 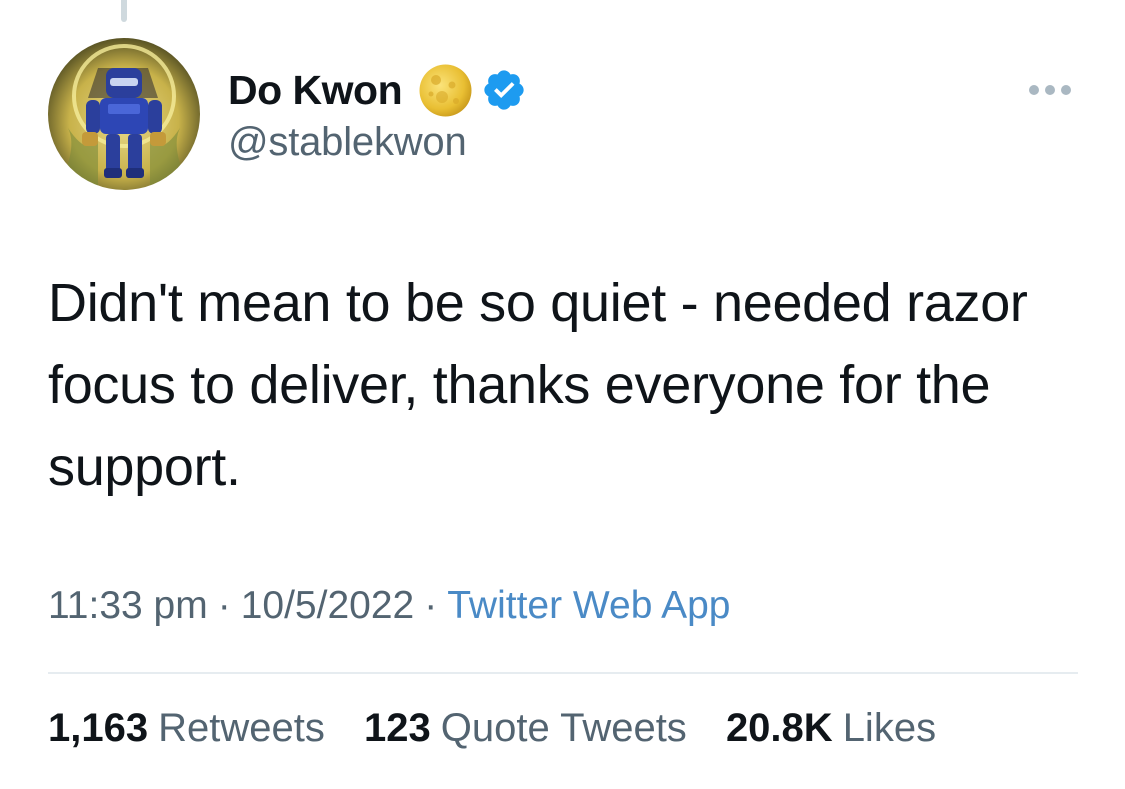 I want to click on likes-stat: 20.8K Likes, so click(x=831, y=728).